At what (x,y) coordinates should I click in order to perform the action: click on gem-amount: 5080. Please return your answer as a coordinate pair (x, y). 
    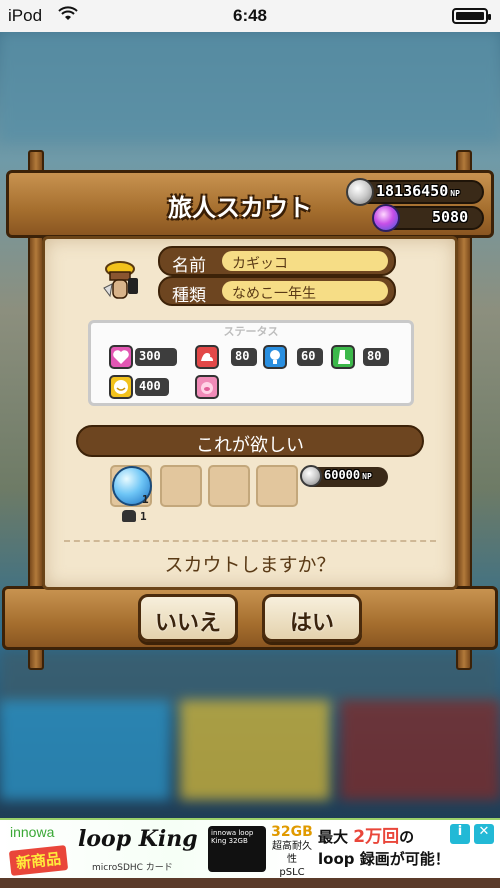
    Looking at the image, I should click on (450, 217).